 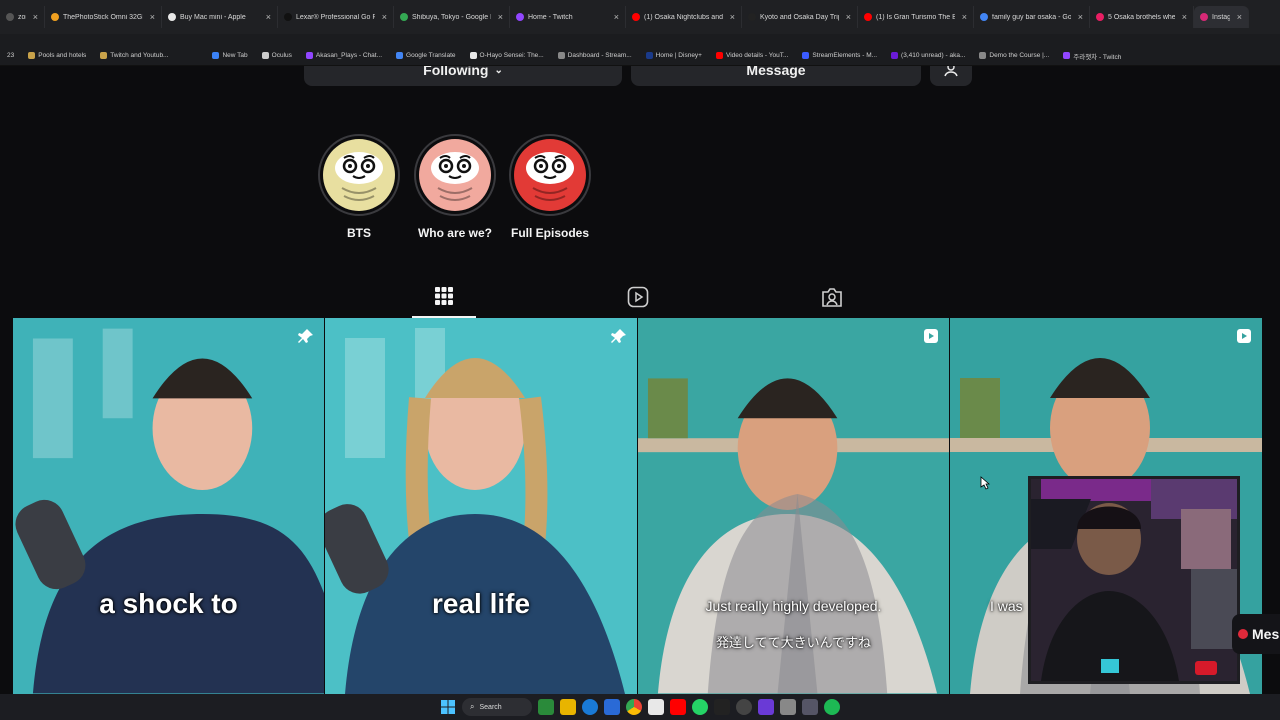 I want to click on post-image, so click(x=481, y=506).